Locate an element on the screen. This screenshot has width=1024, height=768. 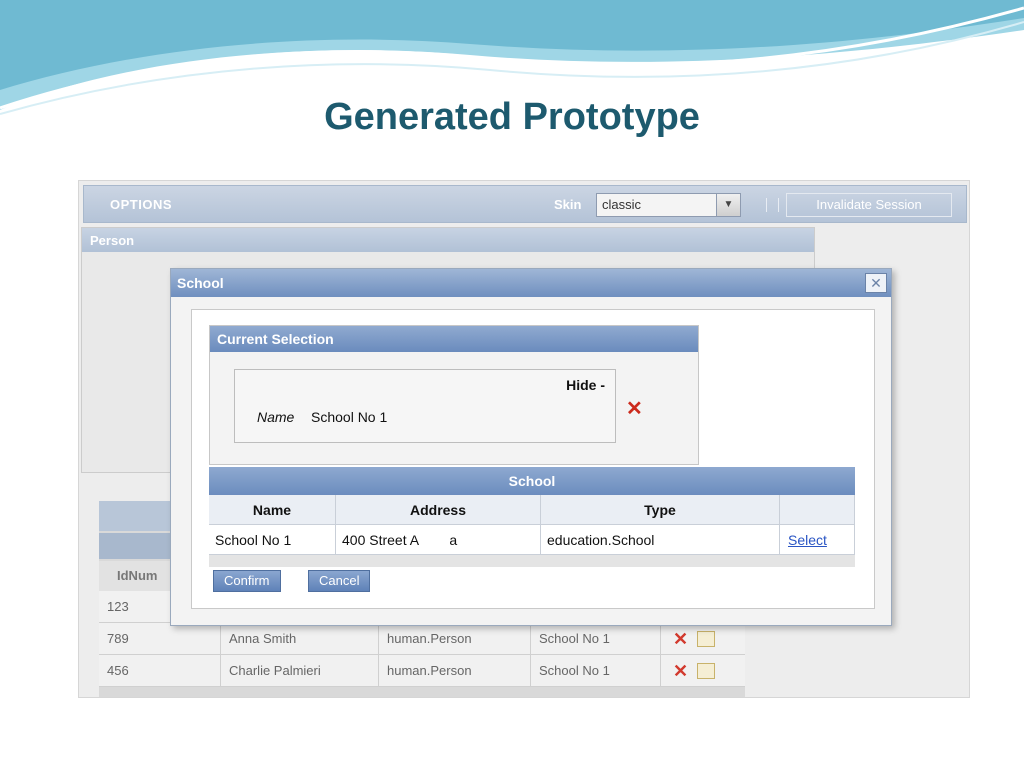
cell-address: 400 Street A a is located at coordinates (438, 540).